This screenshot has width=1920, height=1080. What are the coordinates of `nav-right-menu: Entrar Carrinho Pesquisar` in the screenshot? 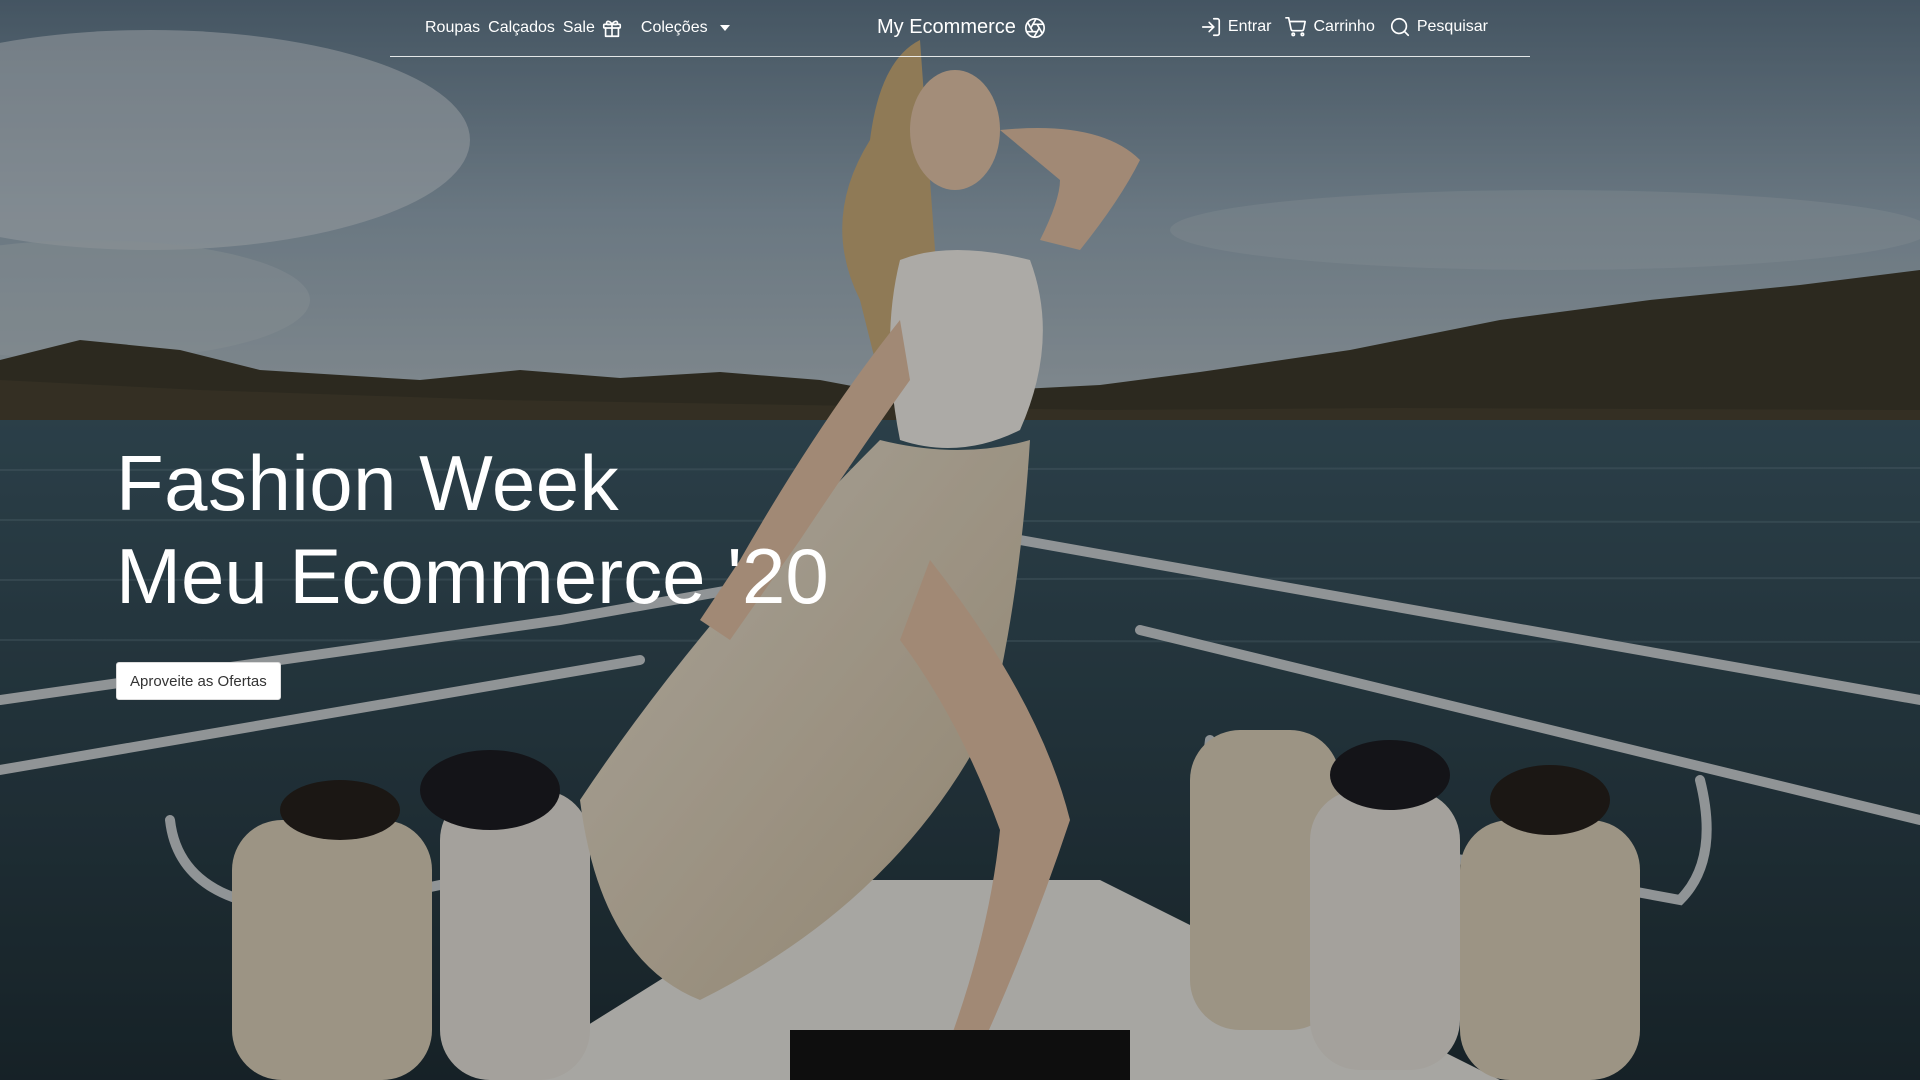 It's located at (1344, 27).